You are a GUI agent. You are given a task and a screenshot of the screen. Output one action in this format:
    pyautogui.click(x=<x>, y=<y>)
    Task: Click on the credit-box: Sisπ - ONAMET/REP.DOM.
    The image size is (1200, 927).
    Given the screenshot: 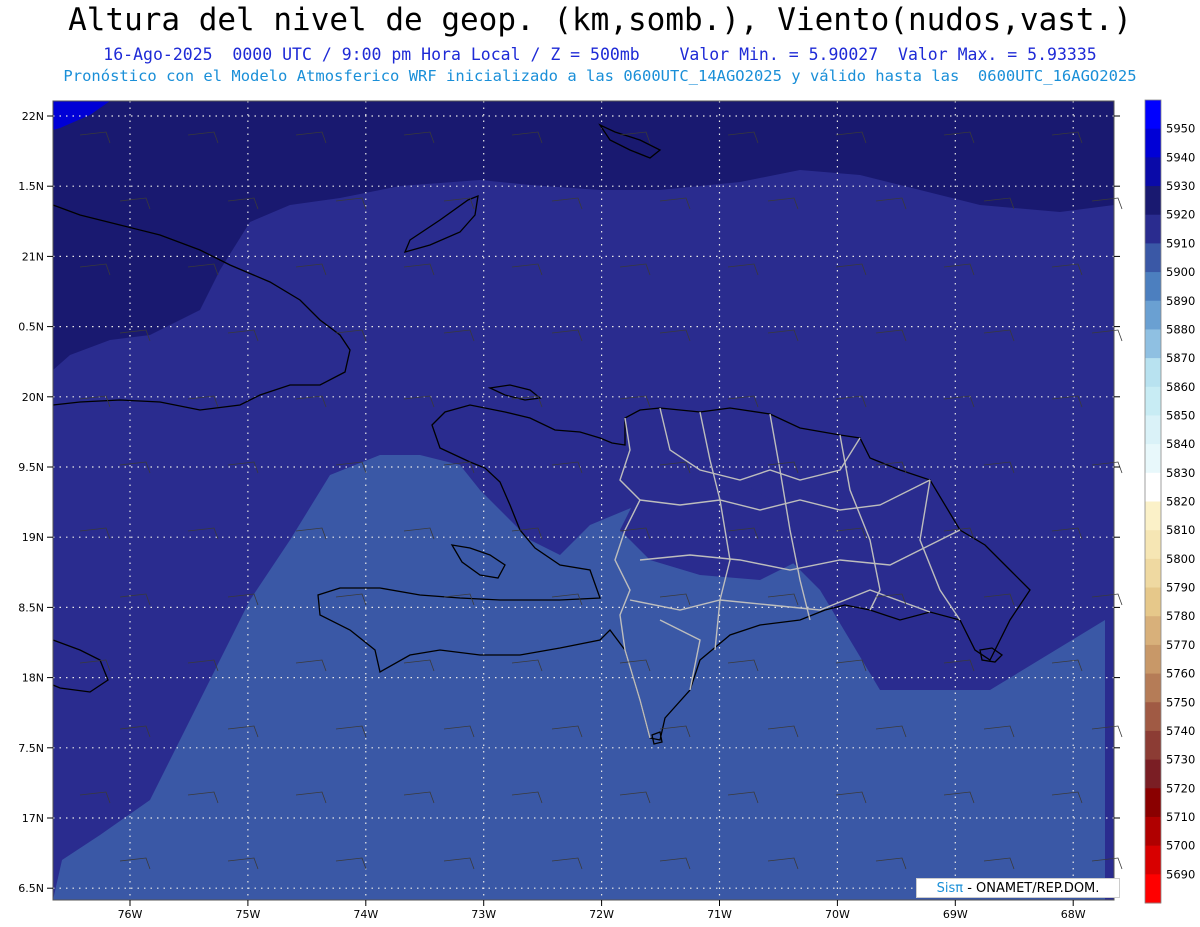 What is the action you would take?
    pyautogui.click(x=1018, y=888)
    